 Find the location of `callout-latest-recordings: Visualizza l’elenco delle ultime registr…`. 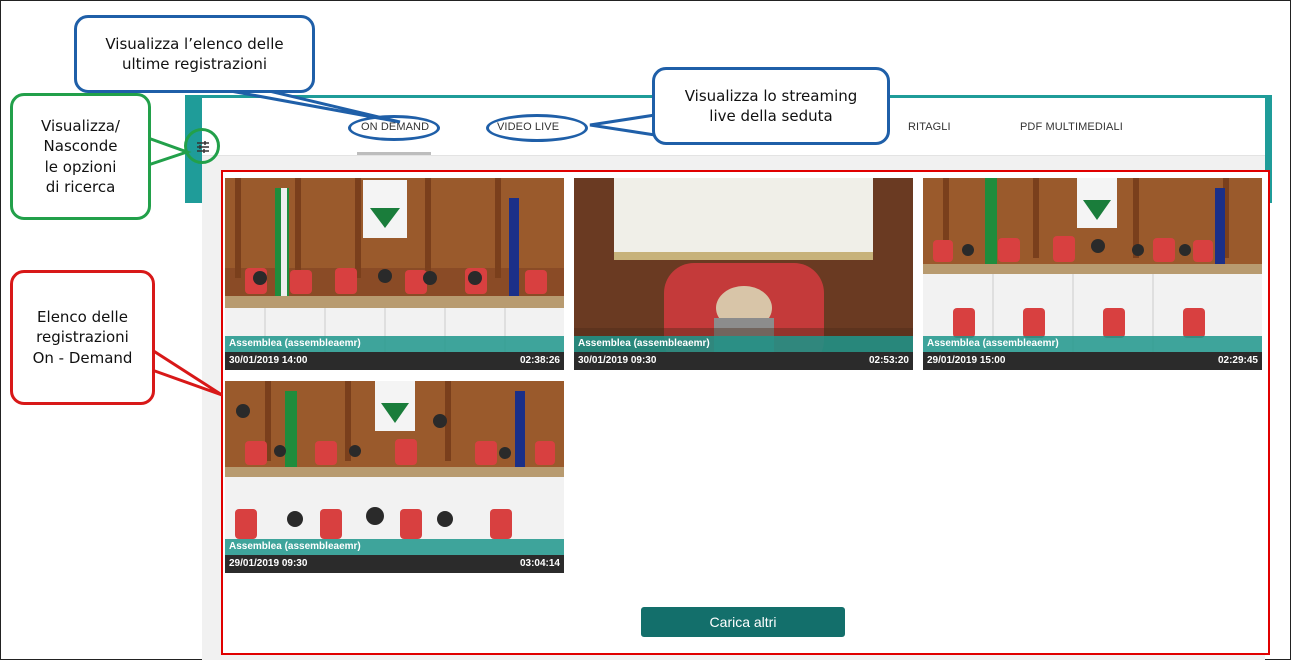

callout-latest-recordings: Visualizza l’elenco delle ultime registr… is located at coordinates (194, 54).